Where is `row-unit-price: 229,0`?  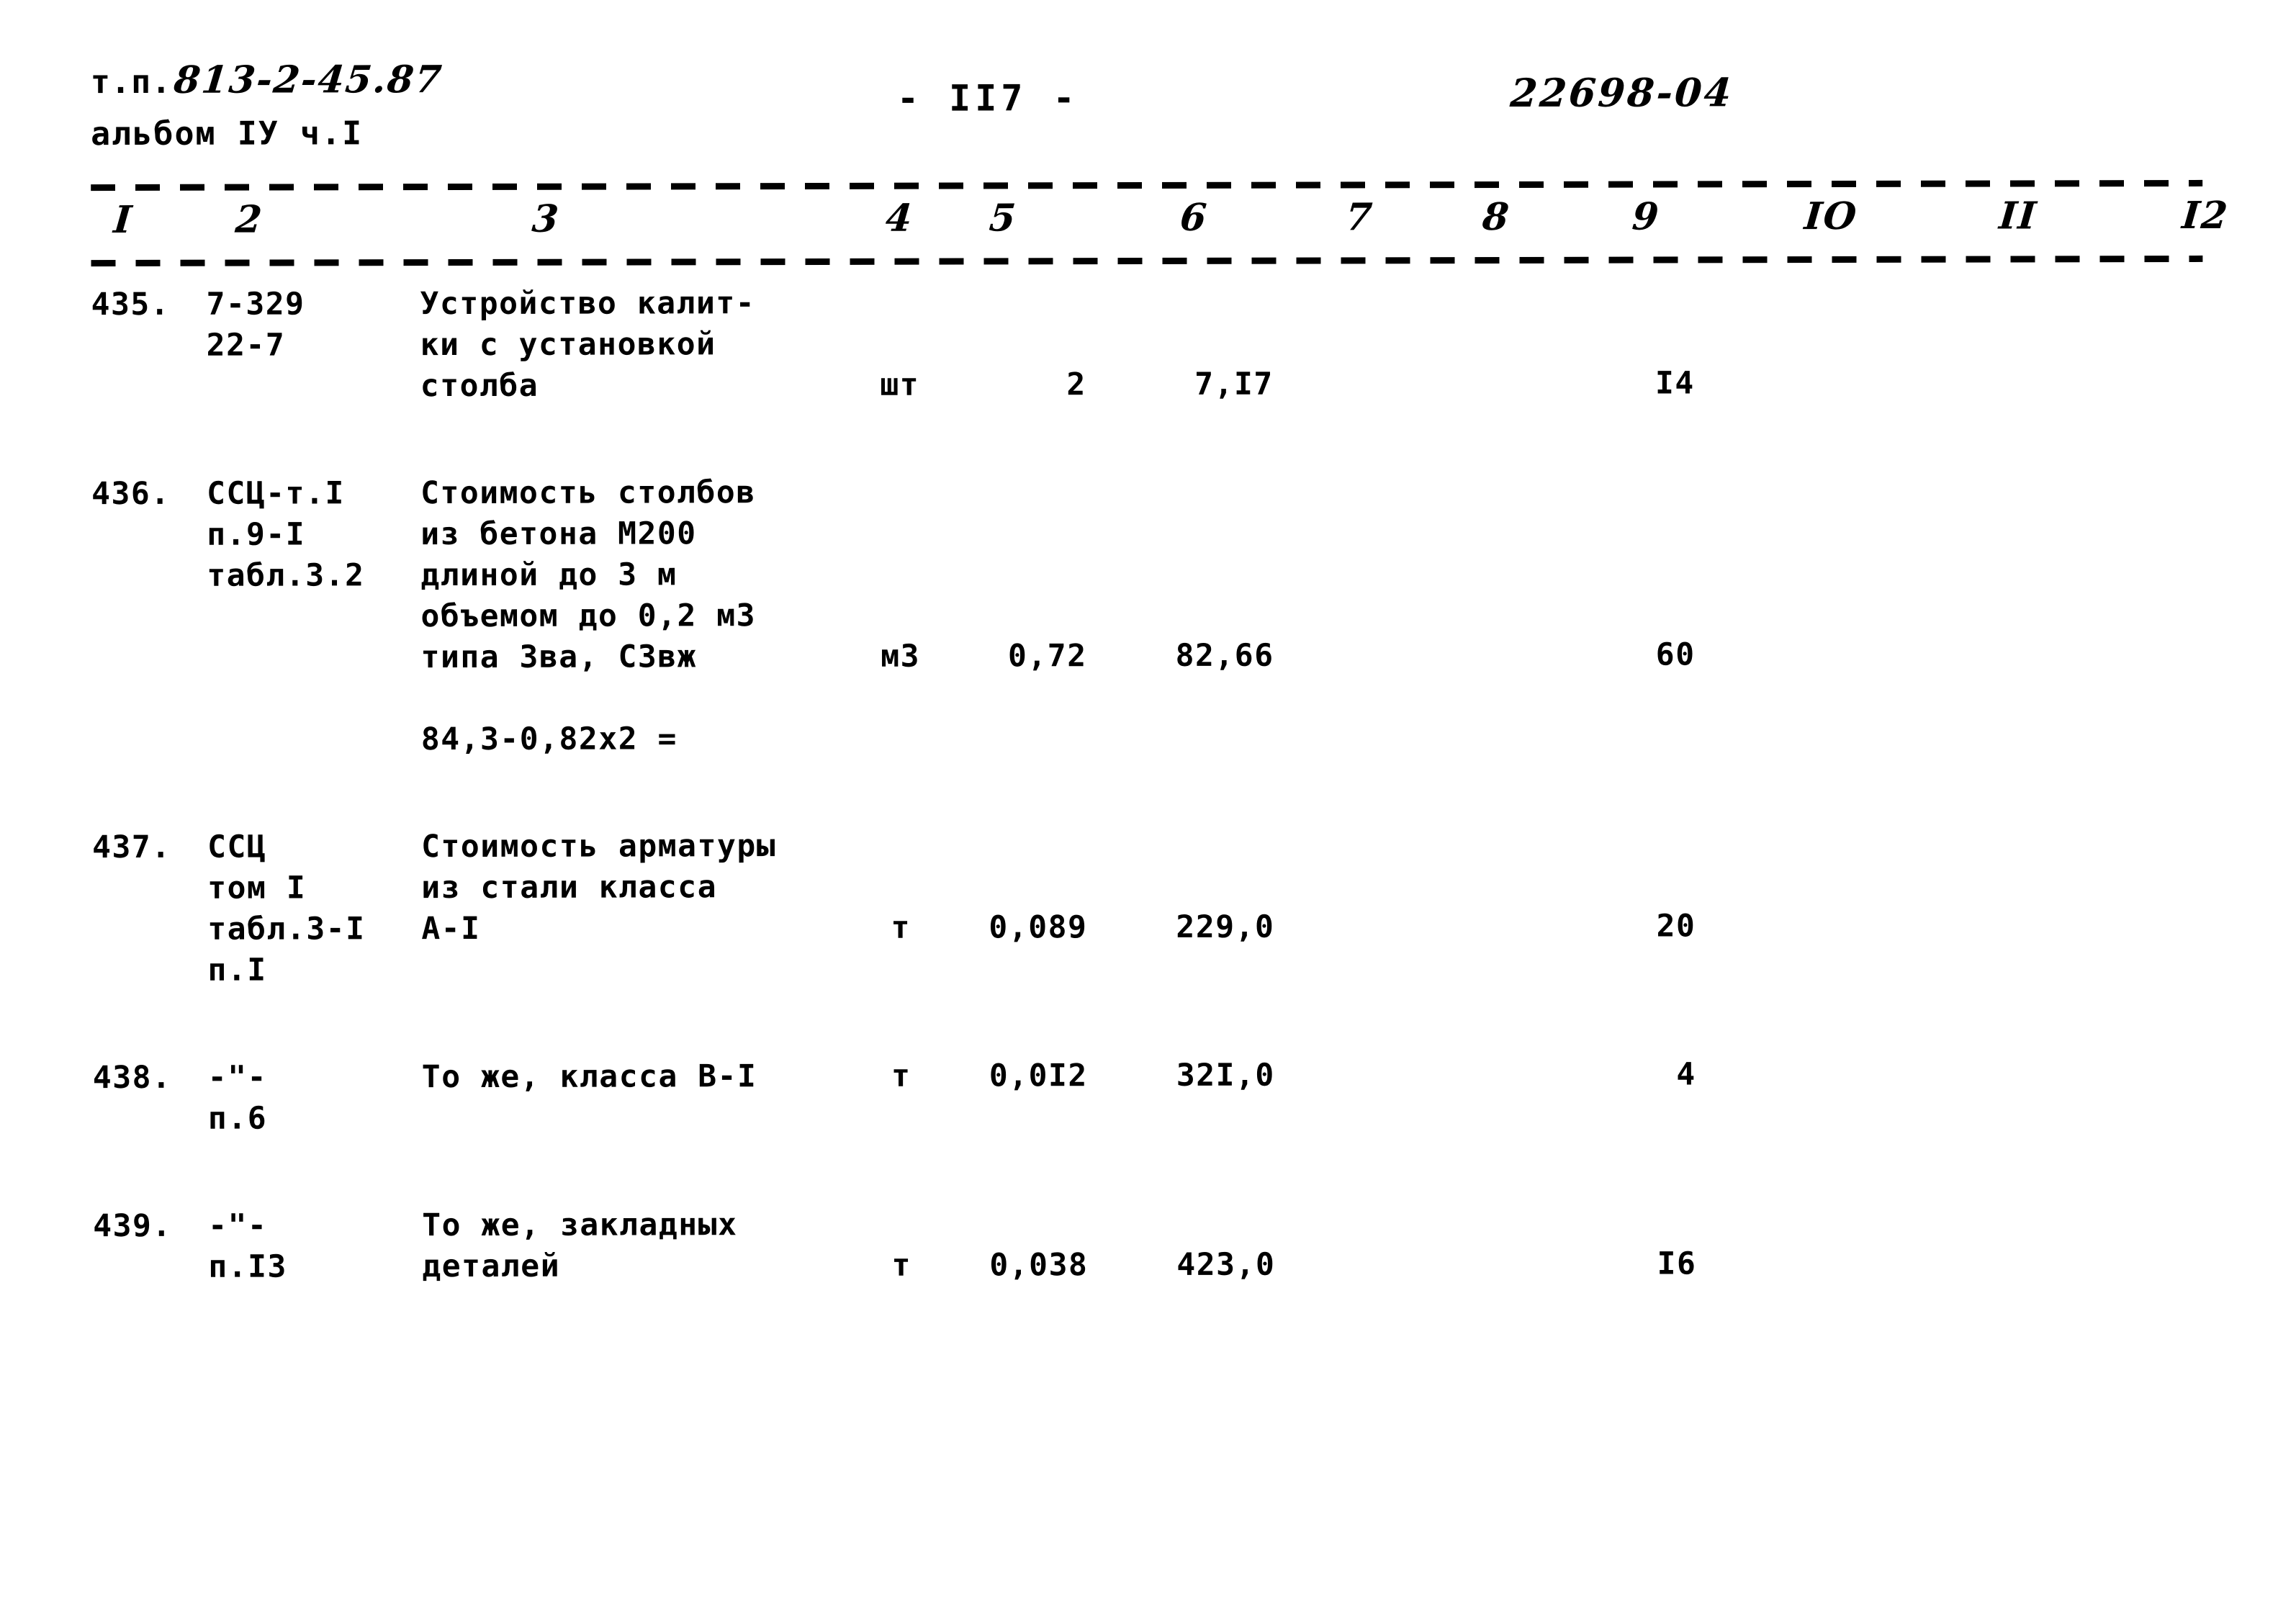
row-unit-price: 229,0 is located at coordinates (1226, 927).